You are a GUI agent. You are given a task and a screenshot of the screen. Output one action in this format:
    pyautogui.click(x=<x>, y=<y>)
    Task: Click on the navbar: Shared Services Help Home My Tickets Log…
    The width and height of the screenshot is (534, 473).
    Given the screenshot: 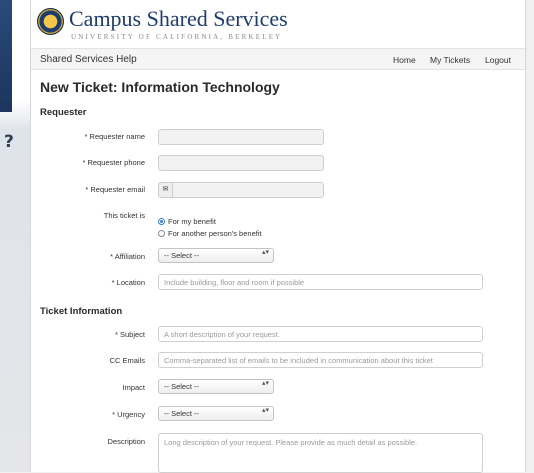 What is the action you would take?
    pyautogui.click(x=278, y=59)
    